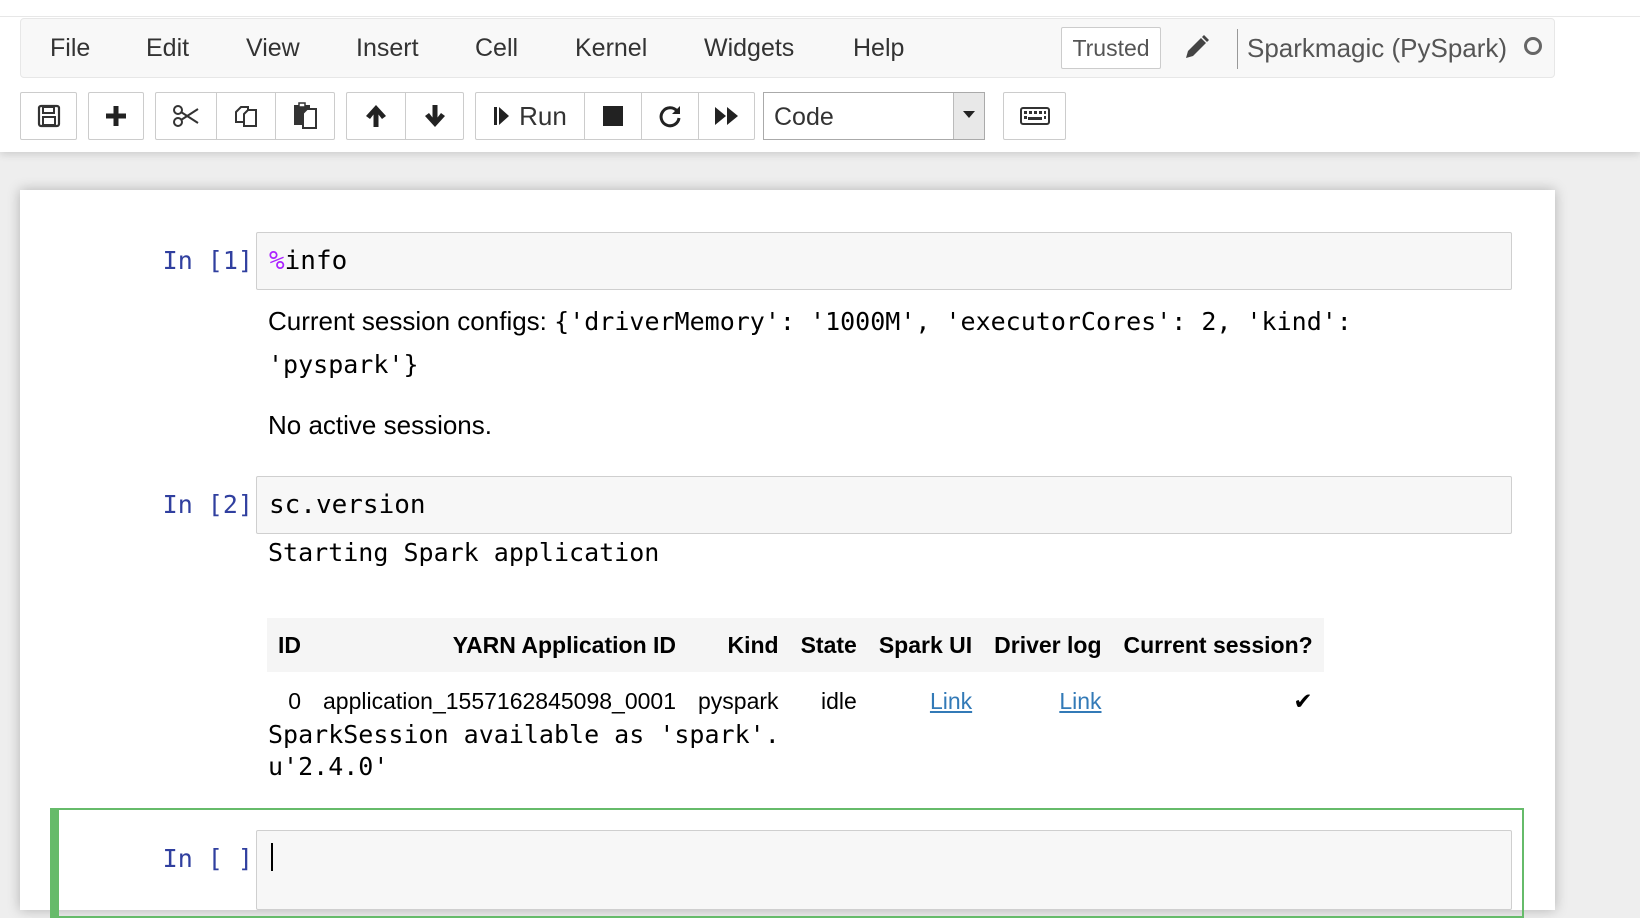  Describe the element at coordinates (1533, 46) in the screenshot. I see `kernel-idle-indicator-icon` at that location.